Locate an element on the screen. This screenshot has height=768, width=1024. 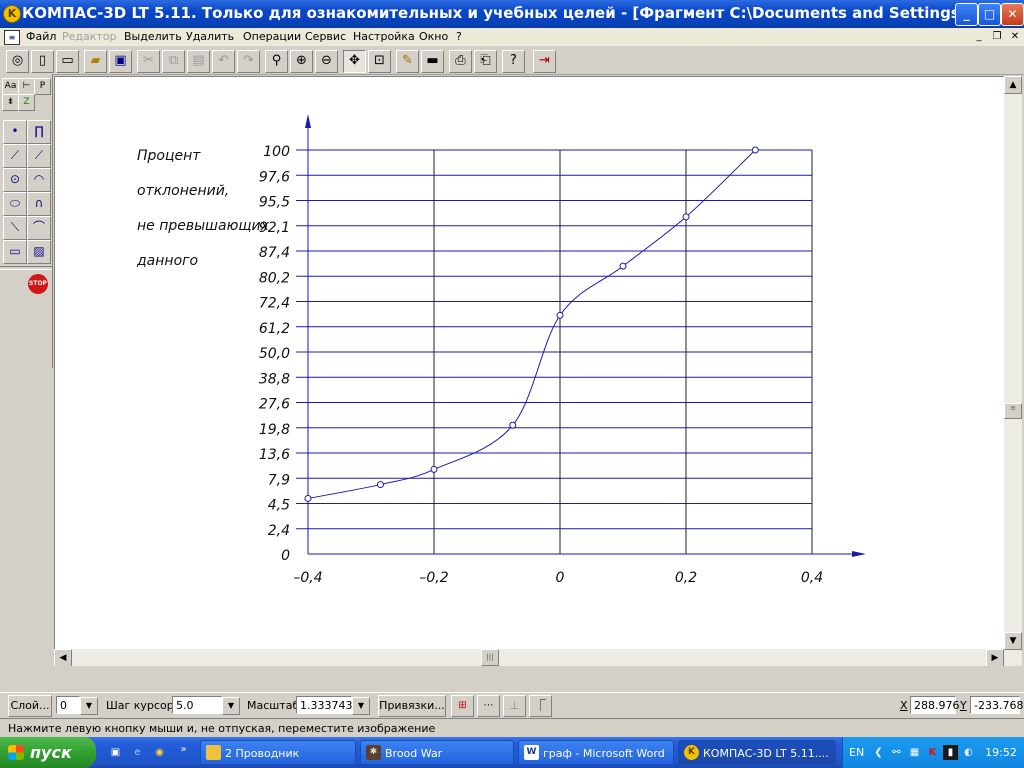
horizontal-scroll-thumb: ||| is located at coordinates (490, 657).